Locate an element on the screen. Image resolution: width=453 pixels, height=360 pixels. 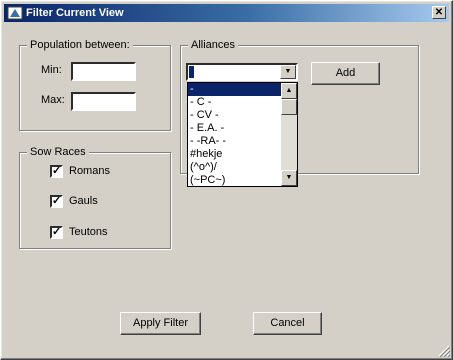
race-label-gauls: Gauls is located at coordinates (83, 201).